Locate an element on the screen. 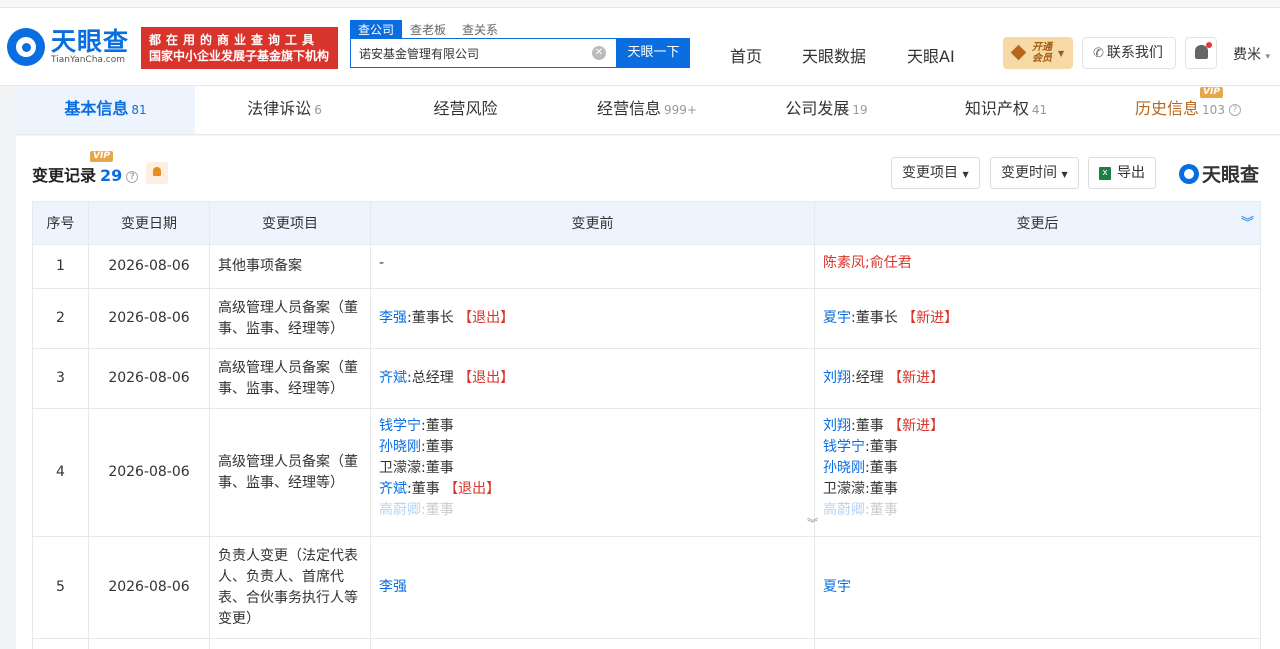 The height and width of the screenshot is (649, 1280). person-link: 李强 is located at coordinates (393, 318).